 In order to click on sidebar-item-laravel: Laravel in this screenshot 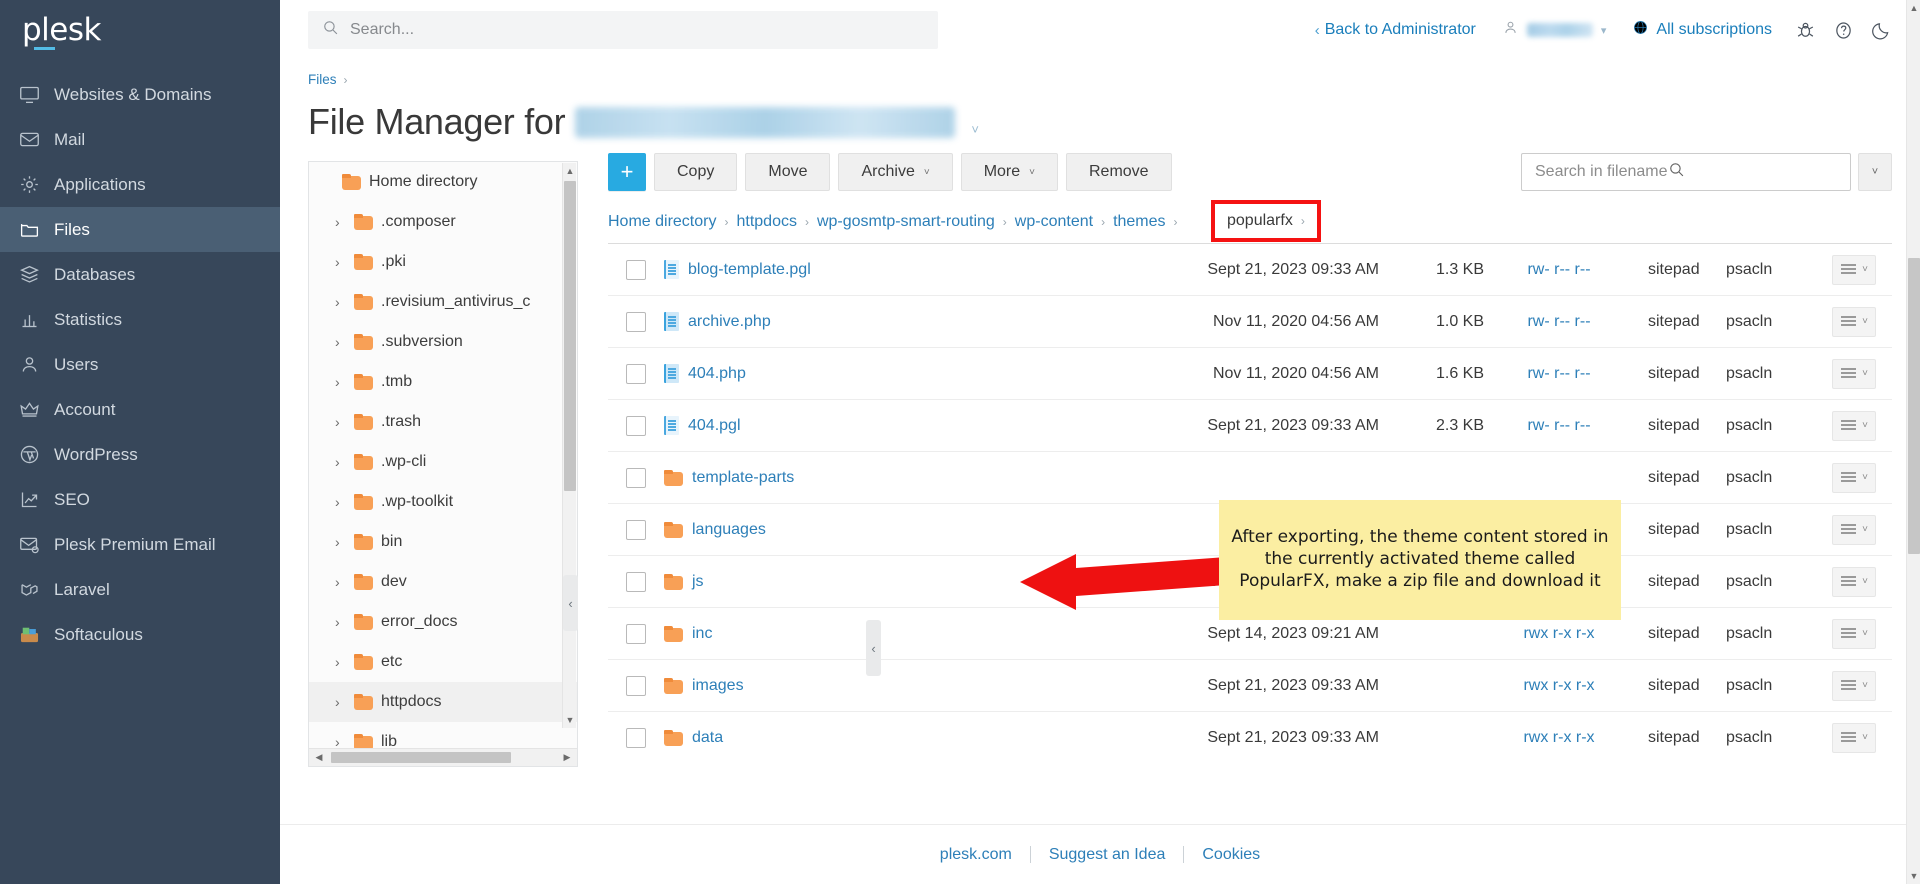, I will do `click(140, 589)`.